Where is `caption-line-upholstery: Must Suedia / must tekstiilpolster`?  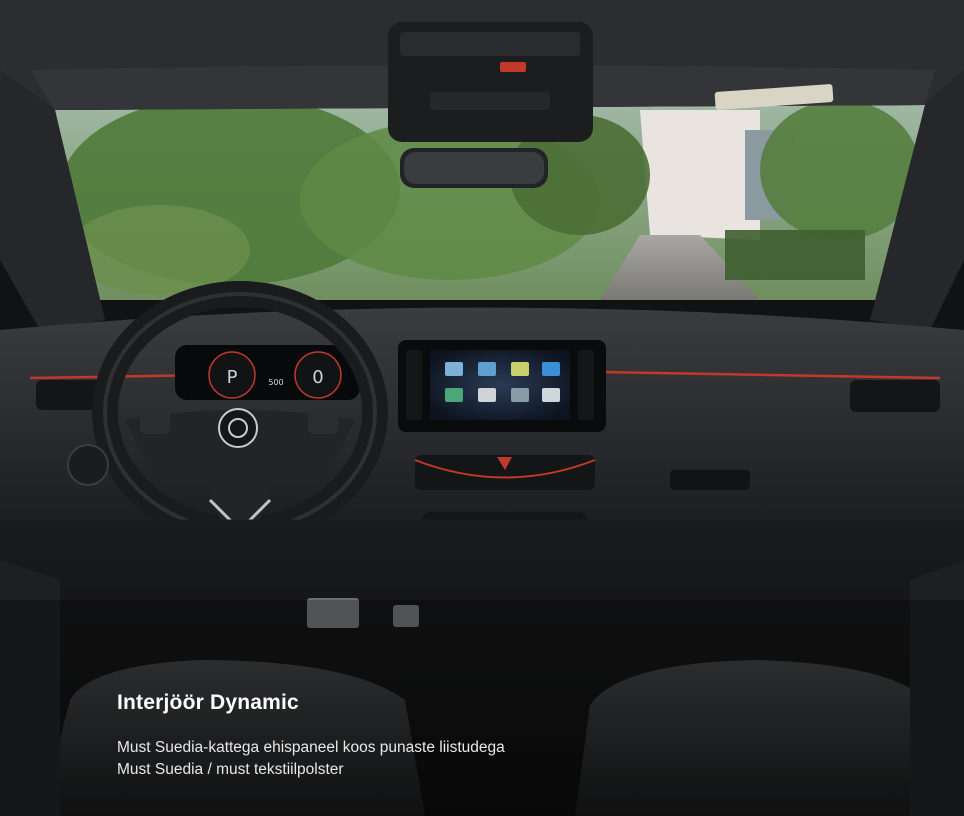
caption-line-upholstery: Must Suedia / must tekstiilpolster is located at coordinates (230, 769).